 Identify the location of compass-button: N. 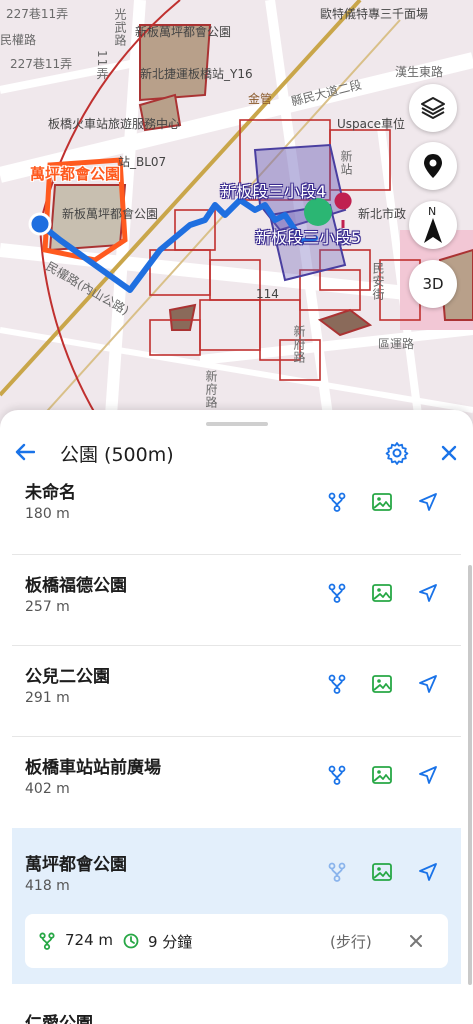
(433, 225).